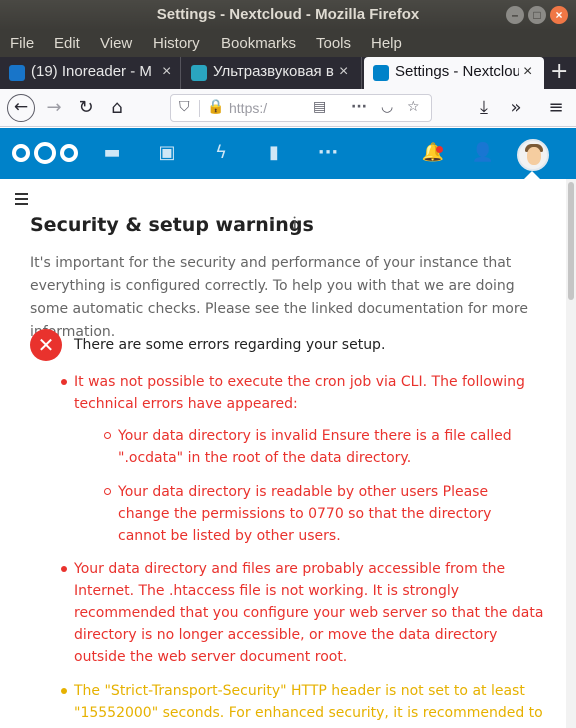 This screenshot has width=576, height=728. Describe the element at coordinates (433, 153) in the screenshot. I see `notifications-bell-icon: 🔔` at that location.